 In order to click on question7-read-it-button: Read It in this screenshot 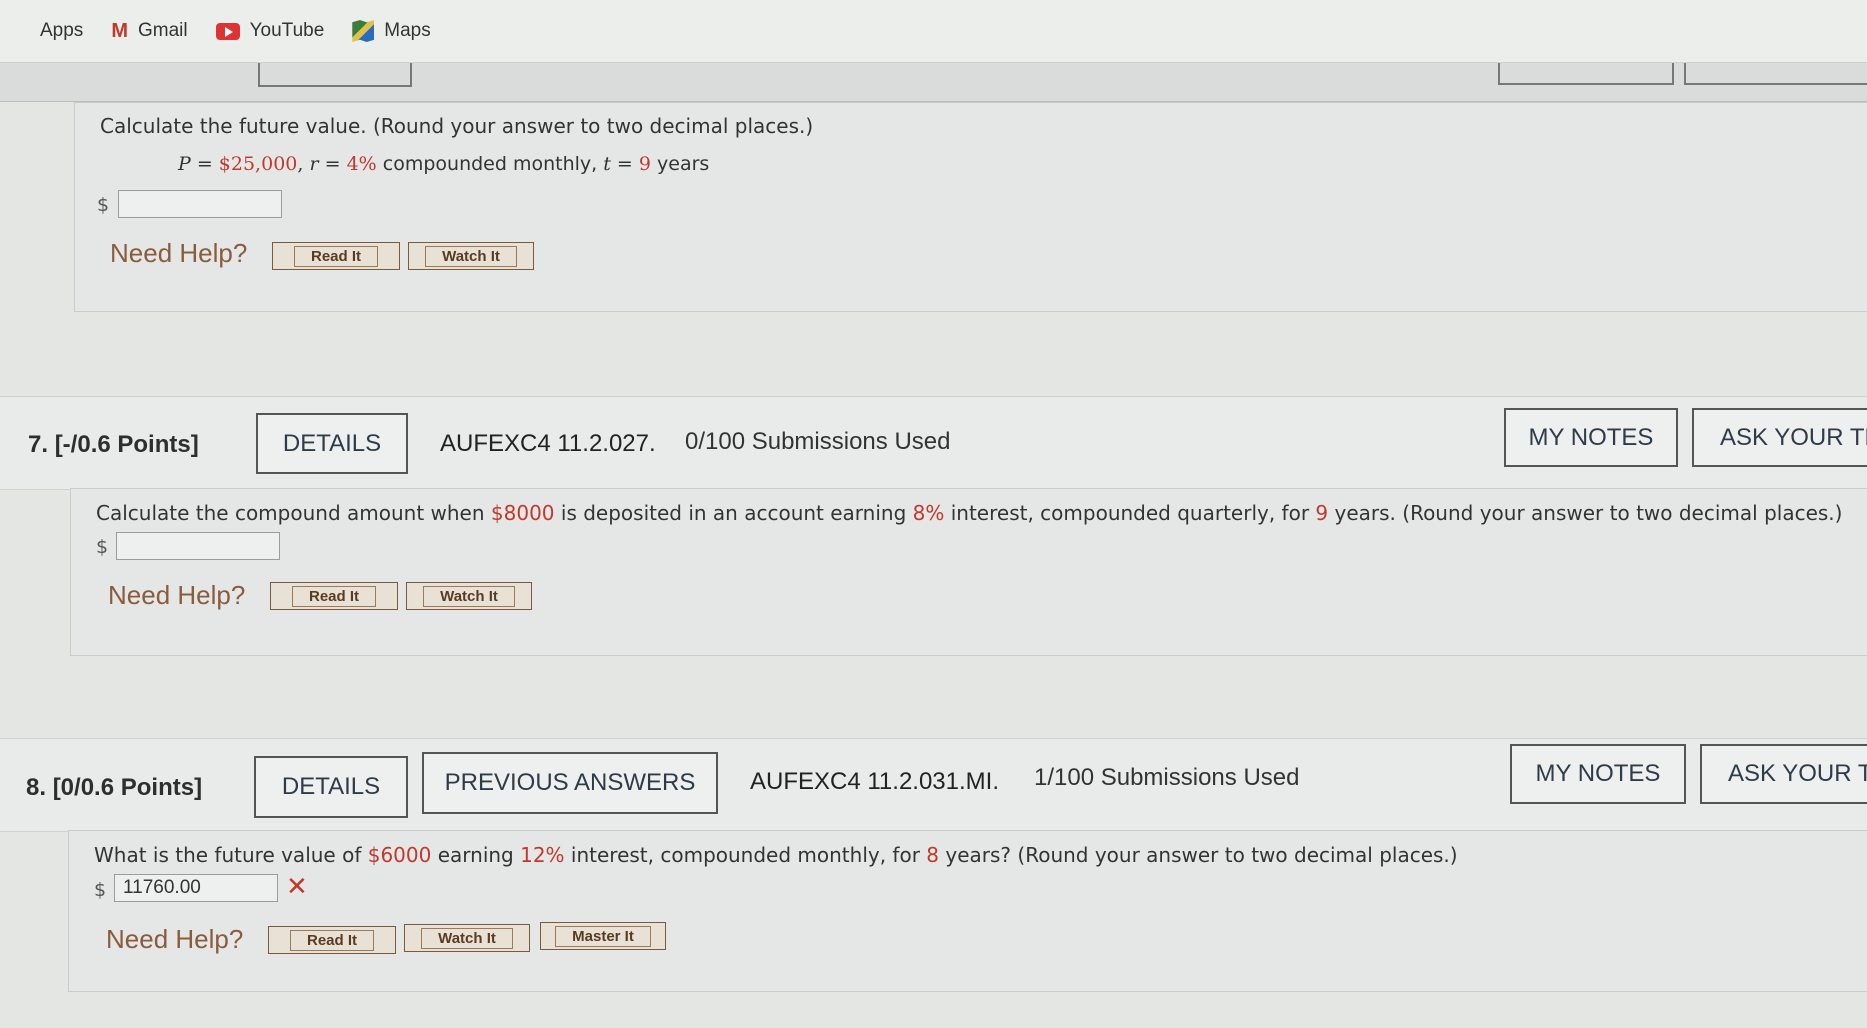, I will do `click(334, 596)`.